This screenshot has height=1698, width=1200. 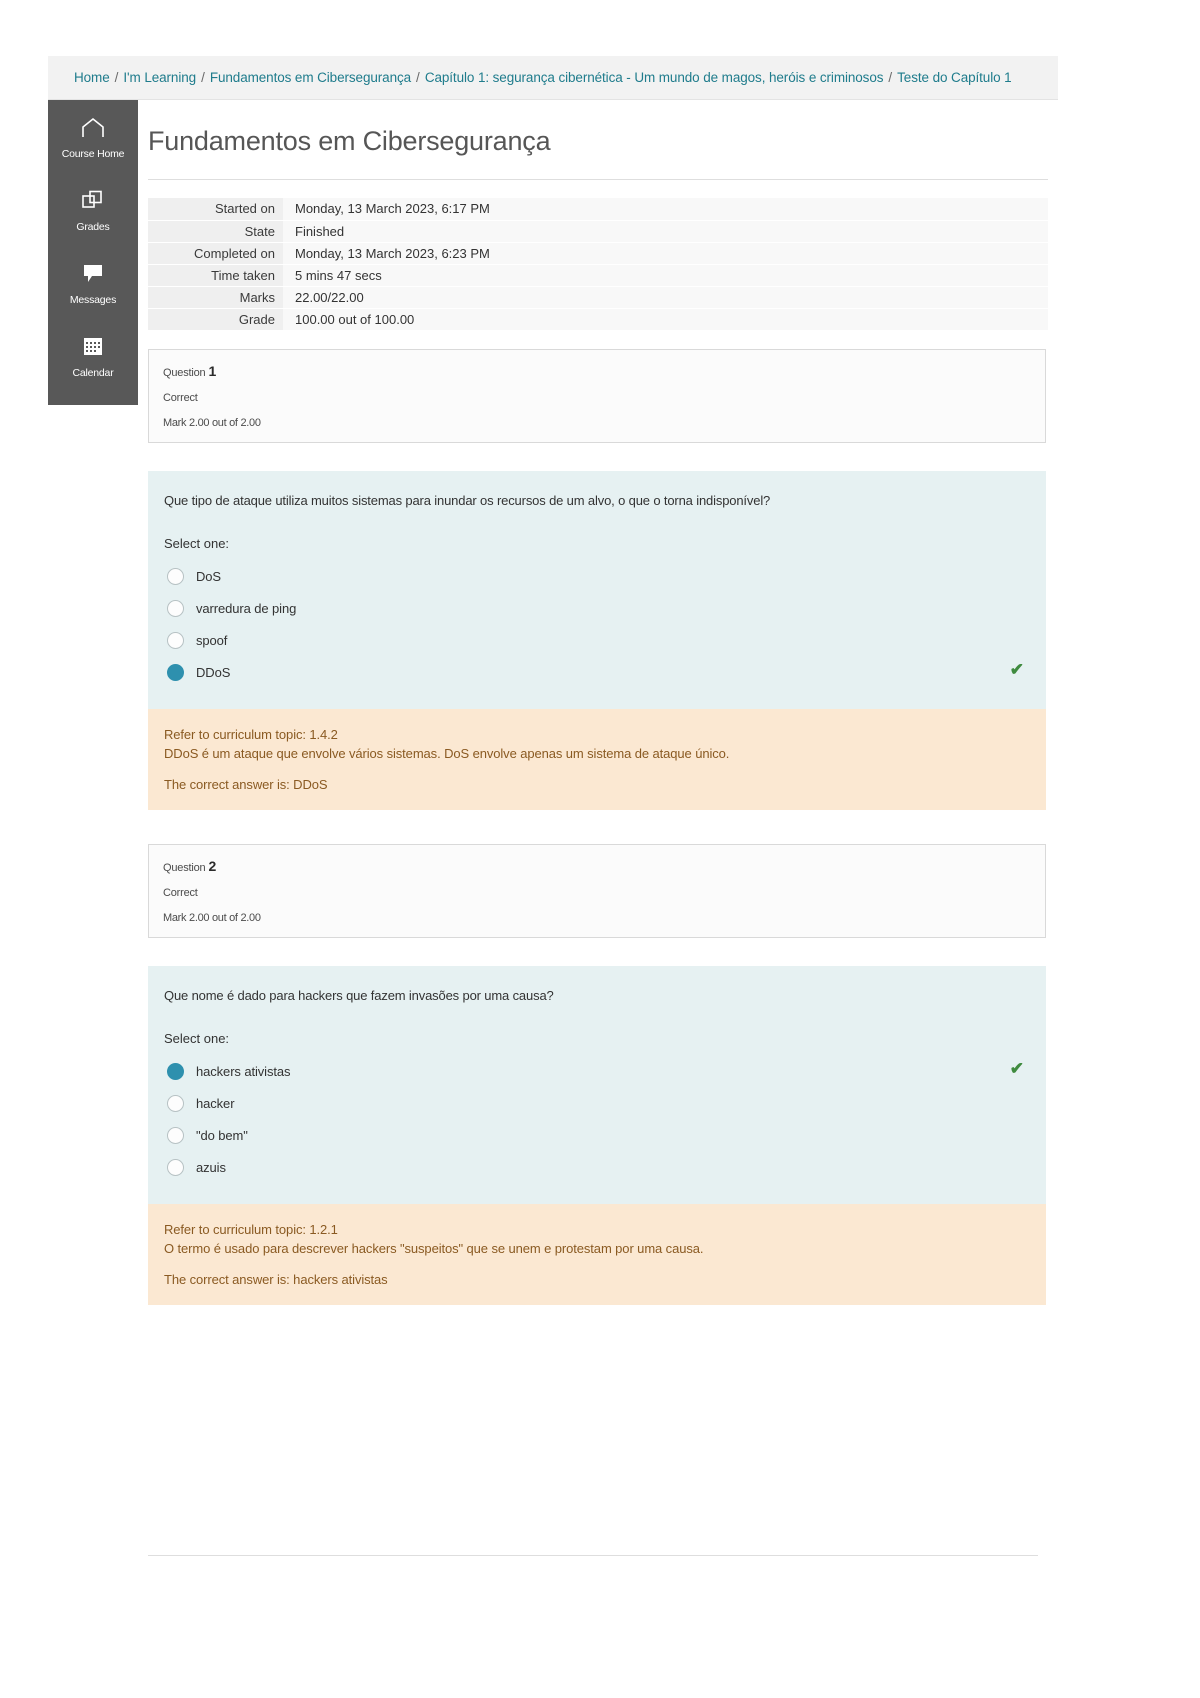 I want to click on answer-option: DoS, so click(x=597, y=577).